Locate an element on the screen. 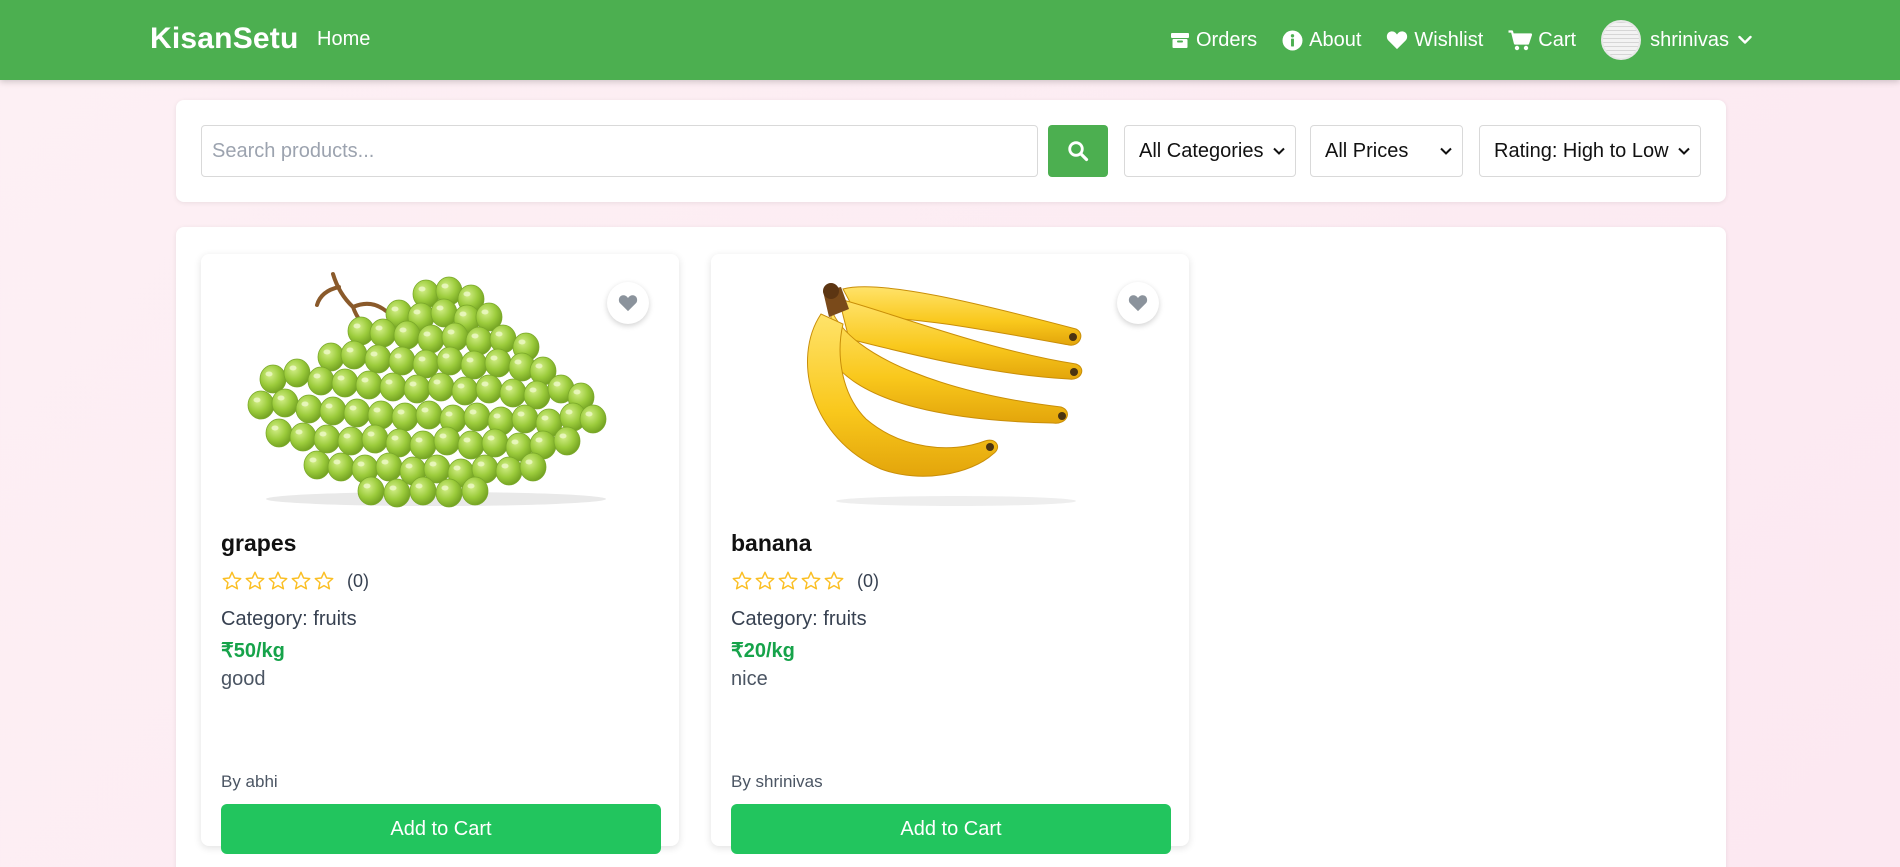 Image resolution: width=1900 pixels, height=867 pixels. nav-about-link: About is located at coordinates (1321, 40).